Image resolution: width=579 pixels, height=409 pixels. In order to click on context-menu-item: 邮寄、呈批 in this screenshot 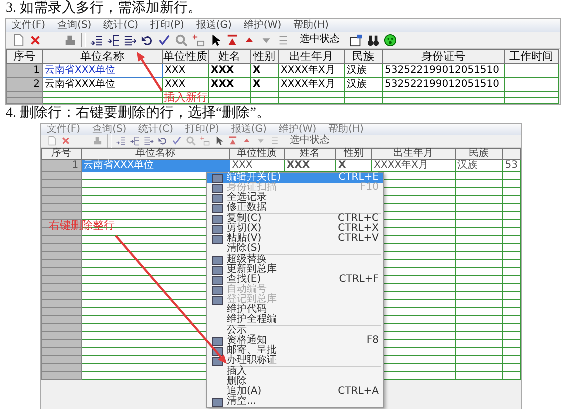, I will do `click(295, 351)`.